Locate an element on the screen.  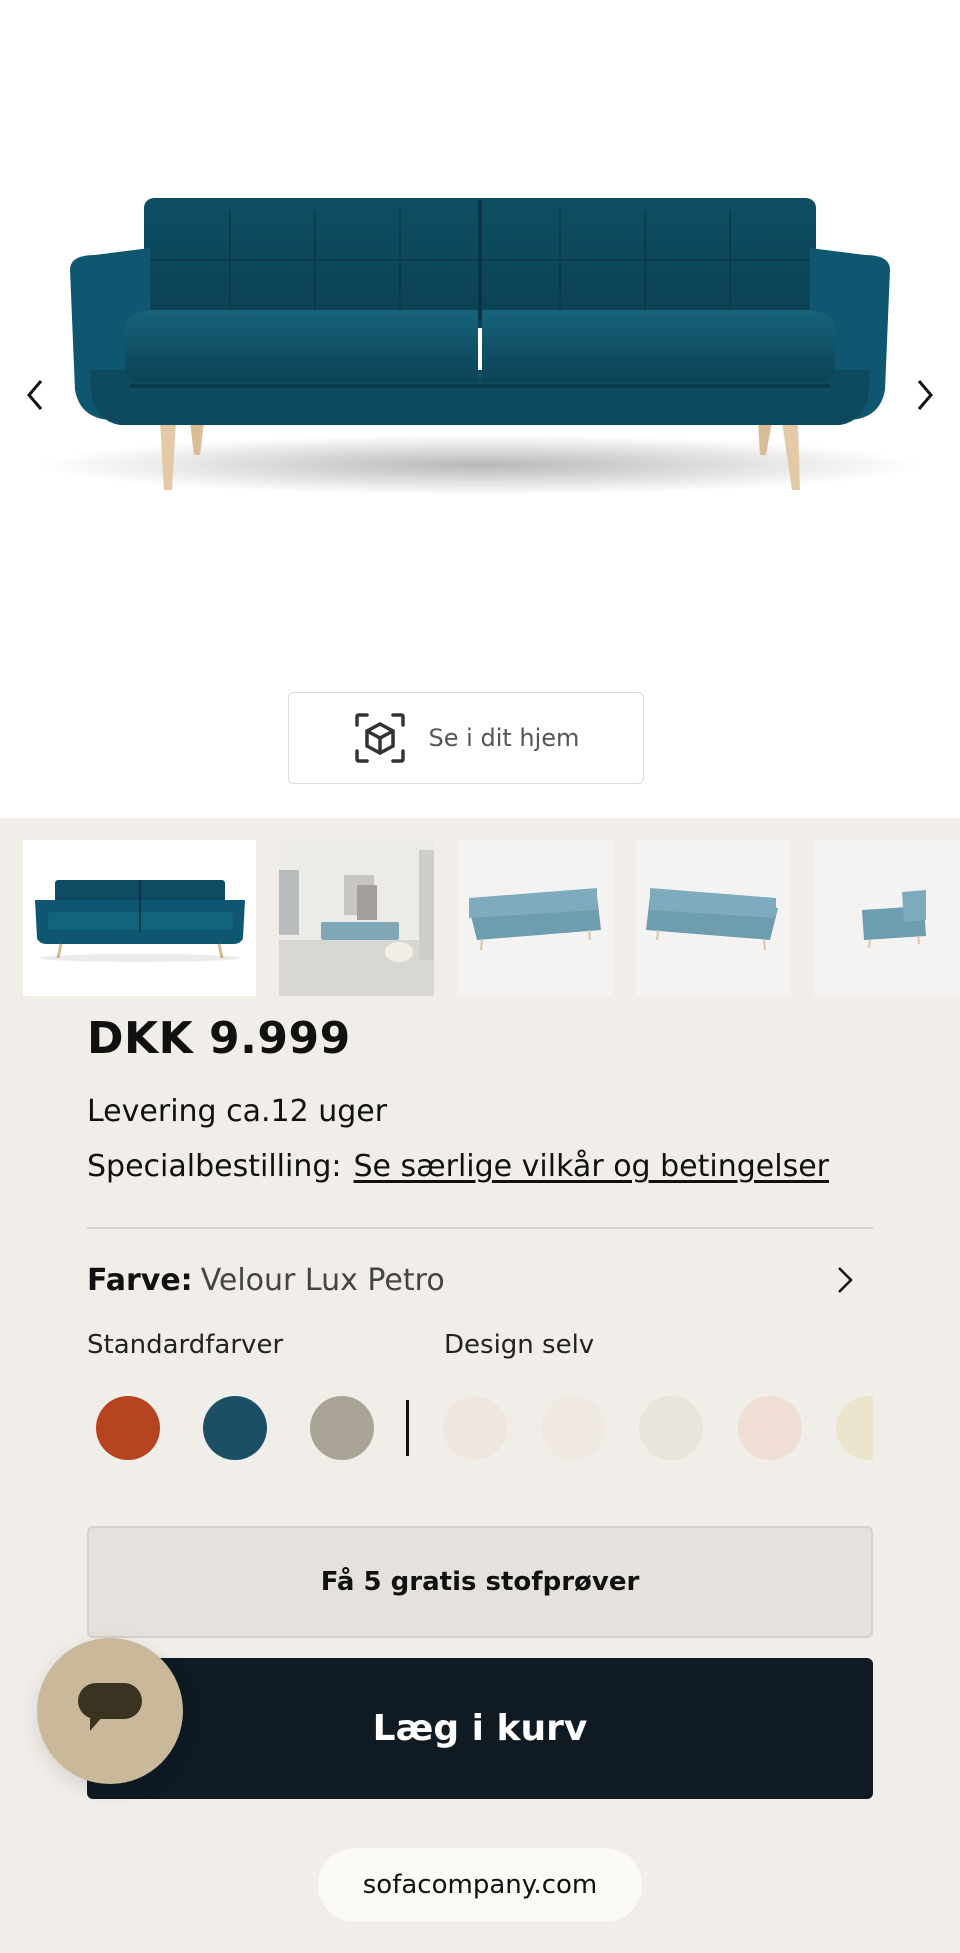
thumbnail-angle-right-image is located at coordinates (712, 919).